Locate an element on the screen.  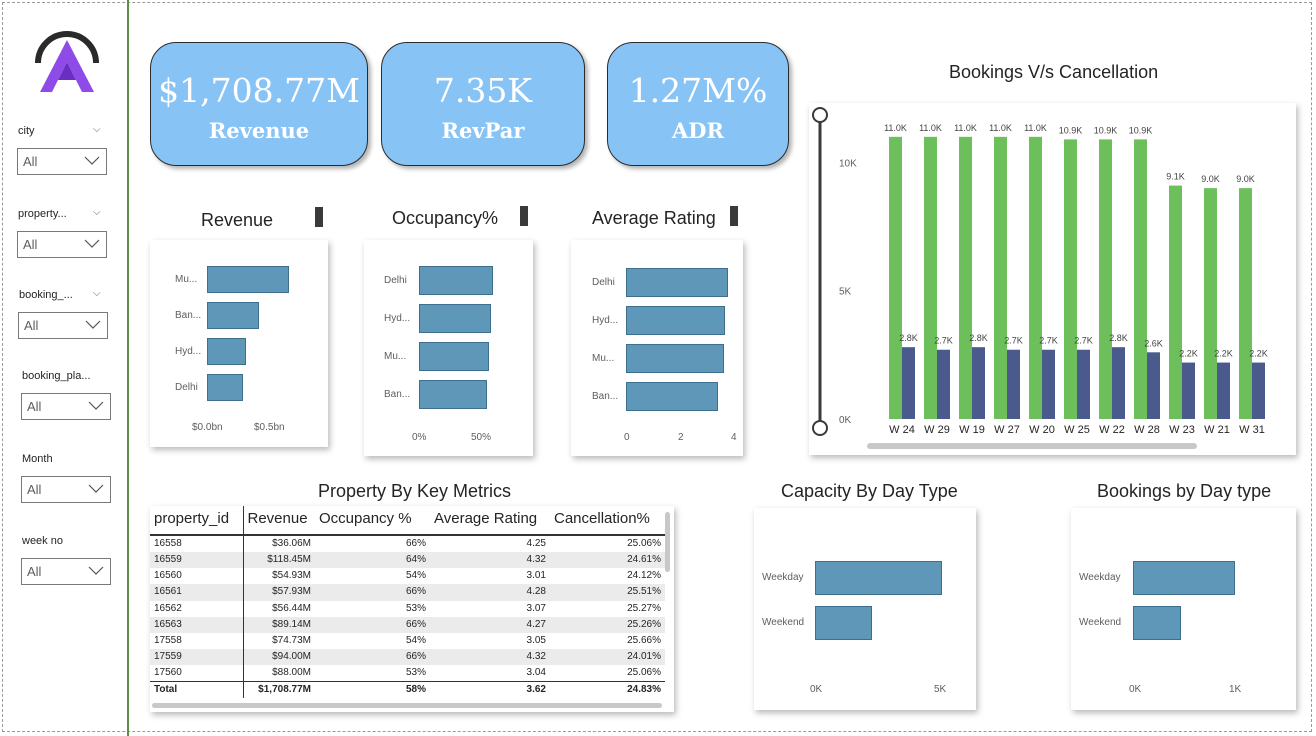
data-label: 2.2K is located at coordinates (1258, 354).